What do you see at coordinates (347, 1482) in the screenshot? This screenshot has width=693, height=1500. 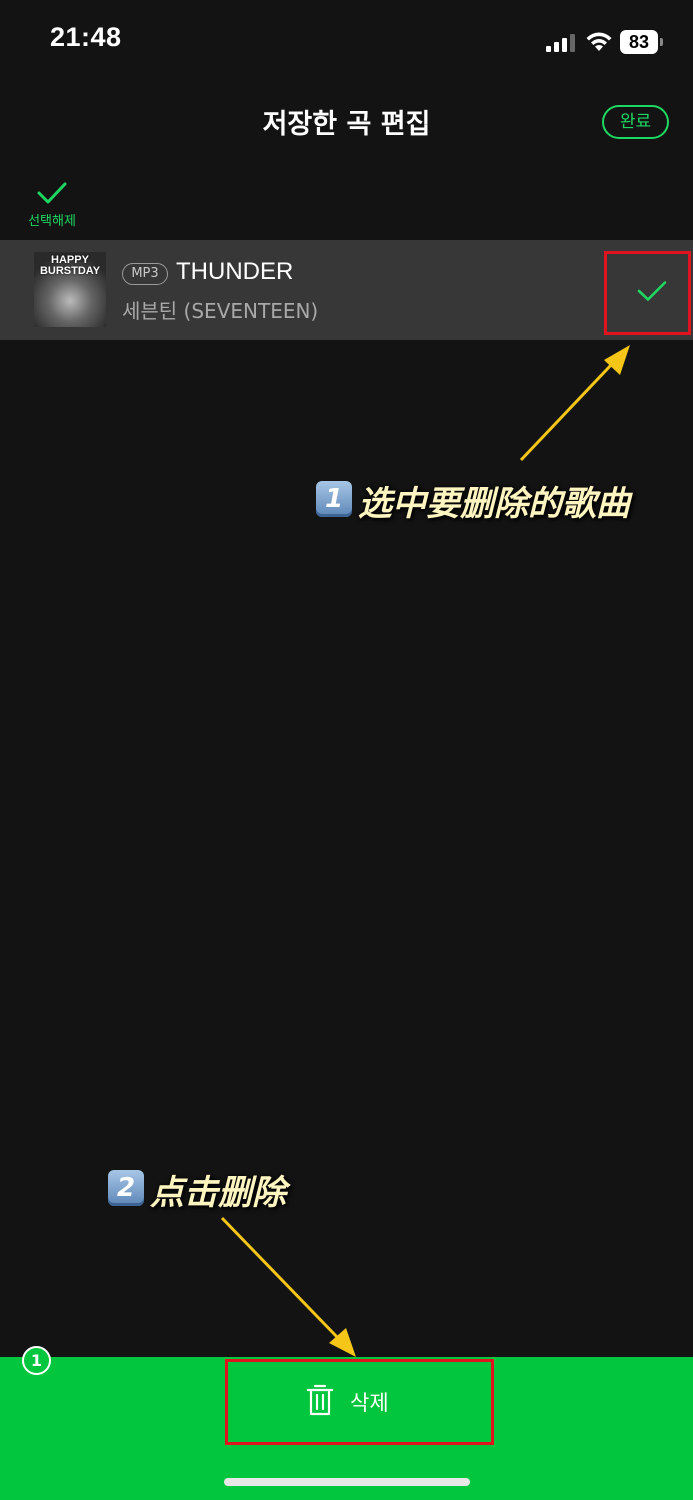 I see `home-indicator` at bounding box center [347, 1482].